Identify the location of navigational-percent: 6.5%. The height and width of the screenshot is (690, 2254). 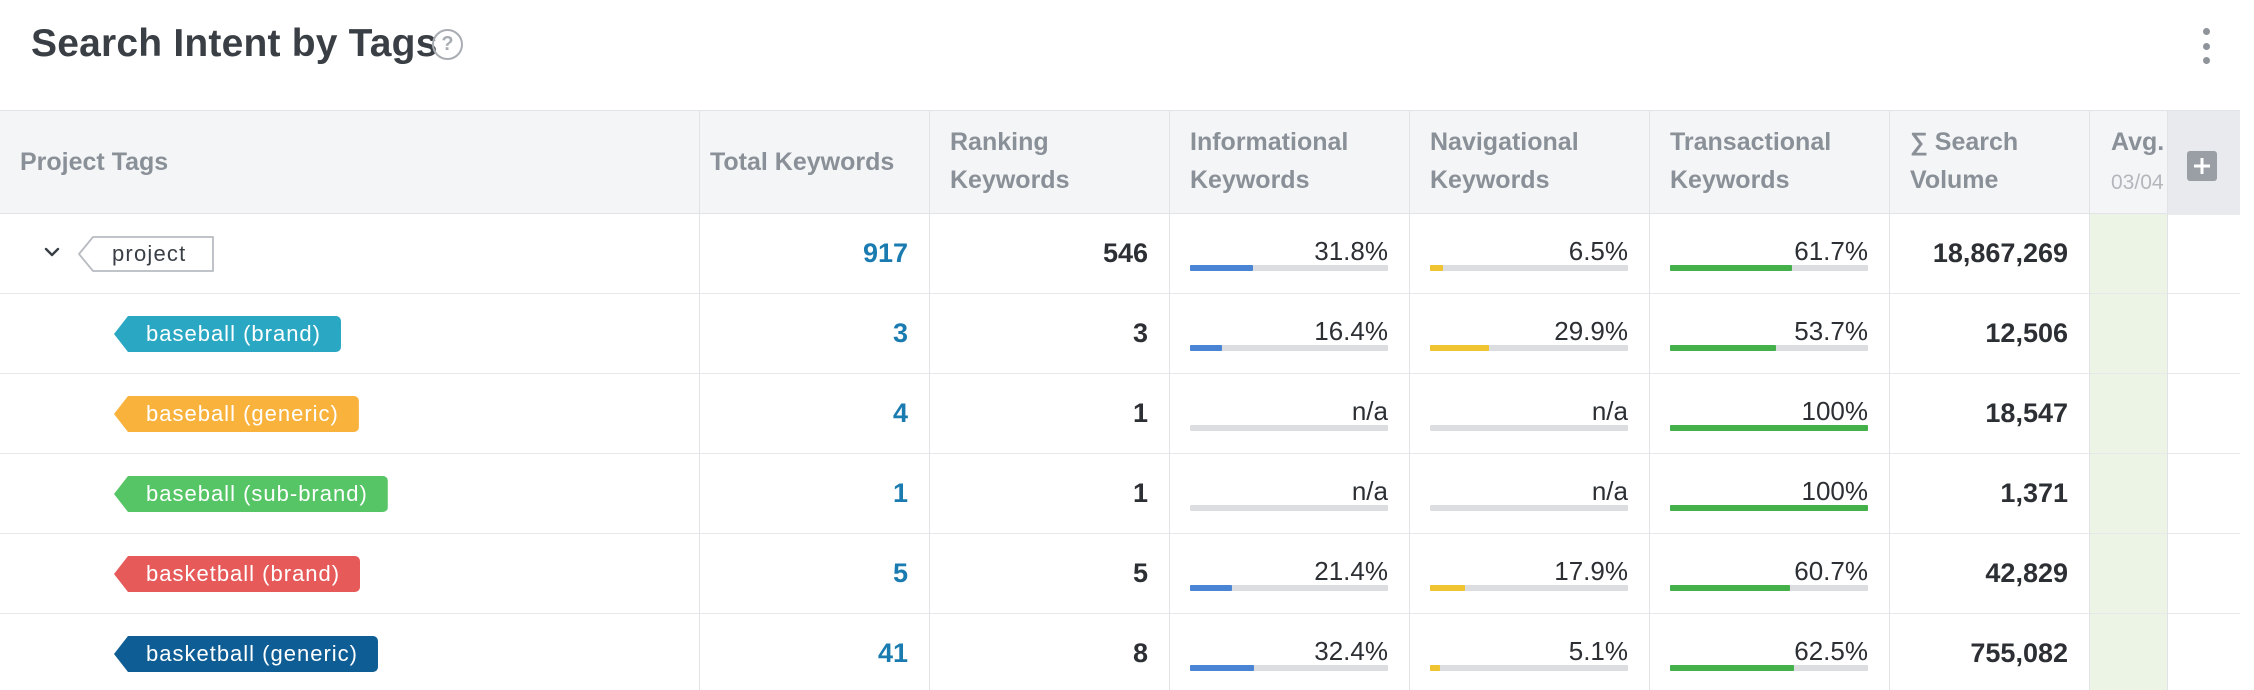
(1598, 251).